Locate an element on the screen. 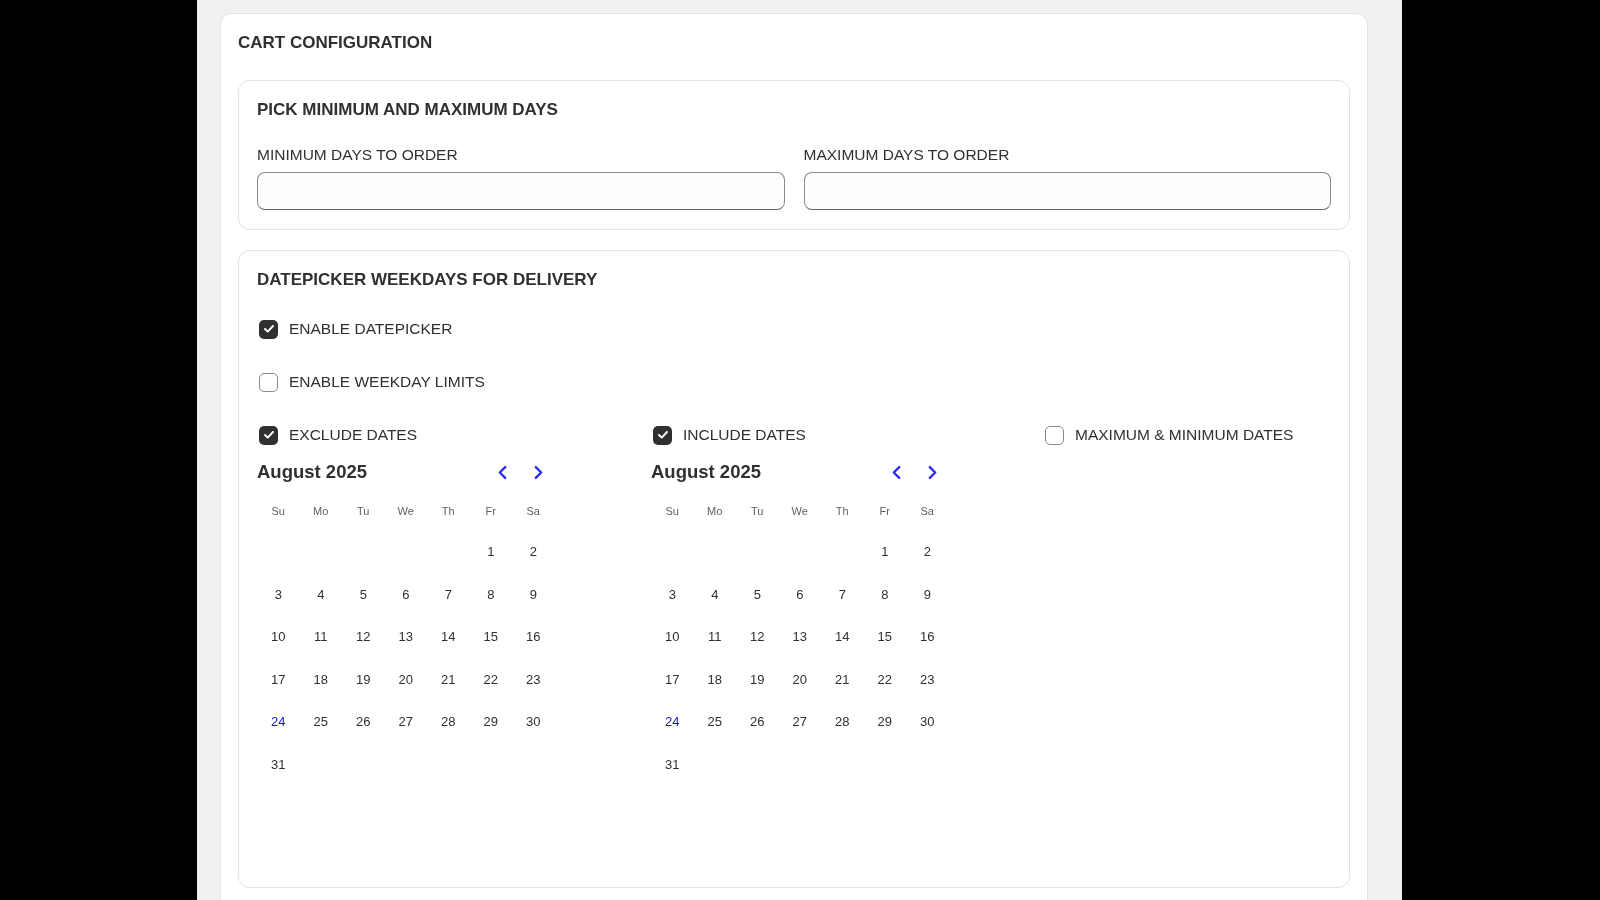  checkbox-label: ENABLE DATEPICKER is located at coordinates (371, 329).